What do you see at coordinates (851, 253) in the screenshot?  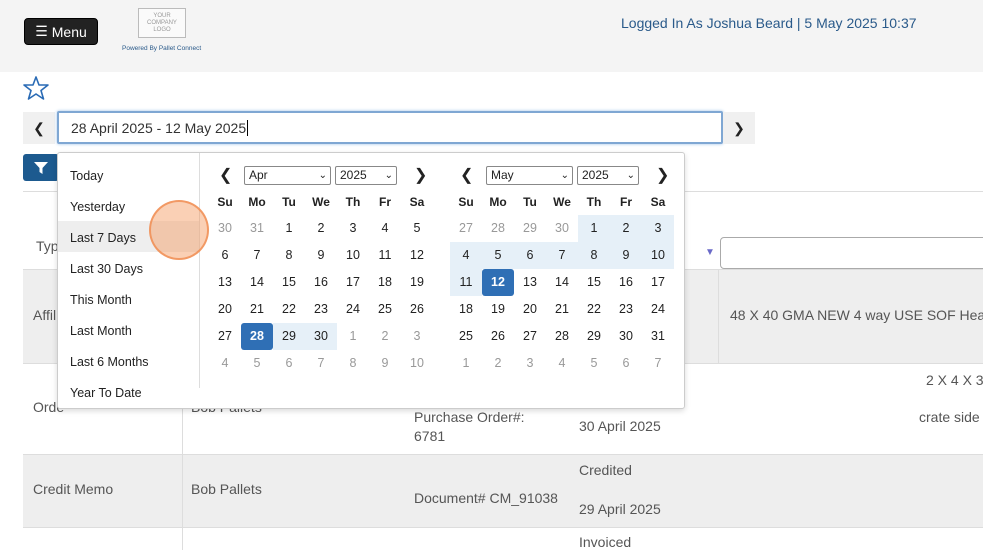 I see `column-filter-input` at bounding box center [851, 253].